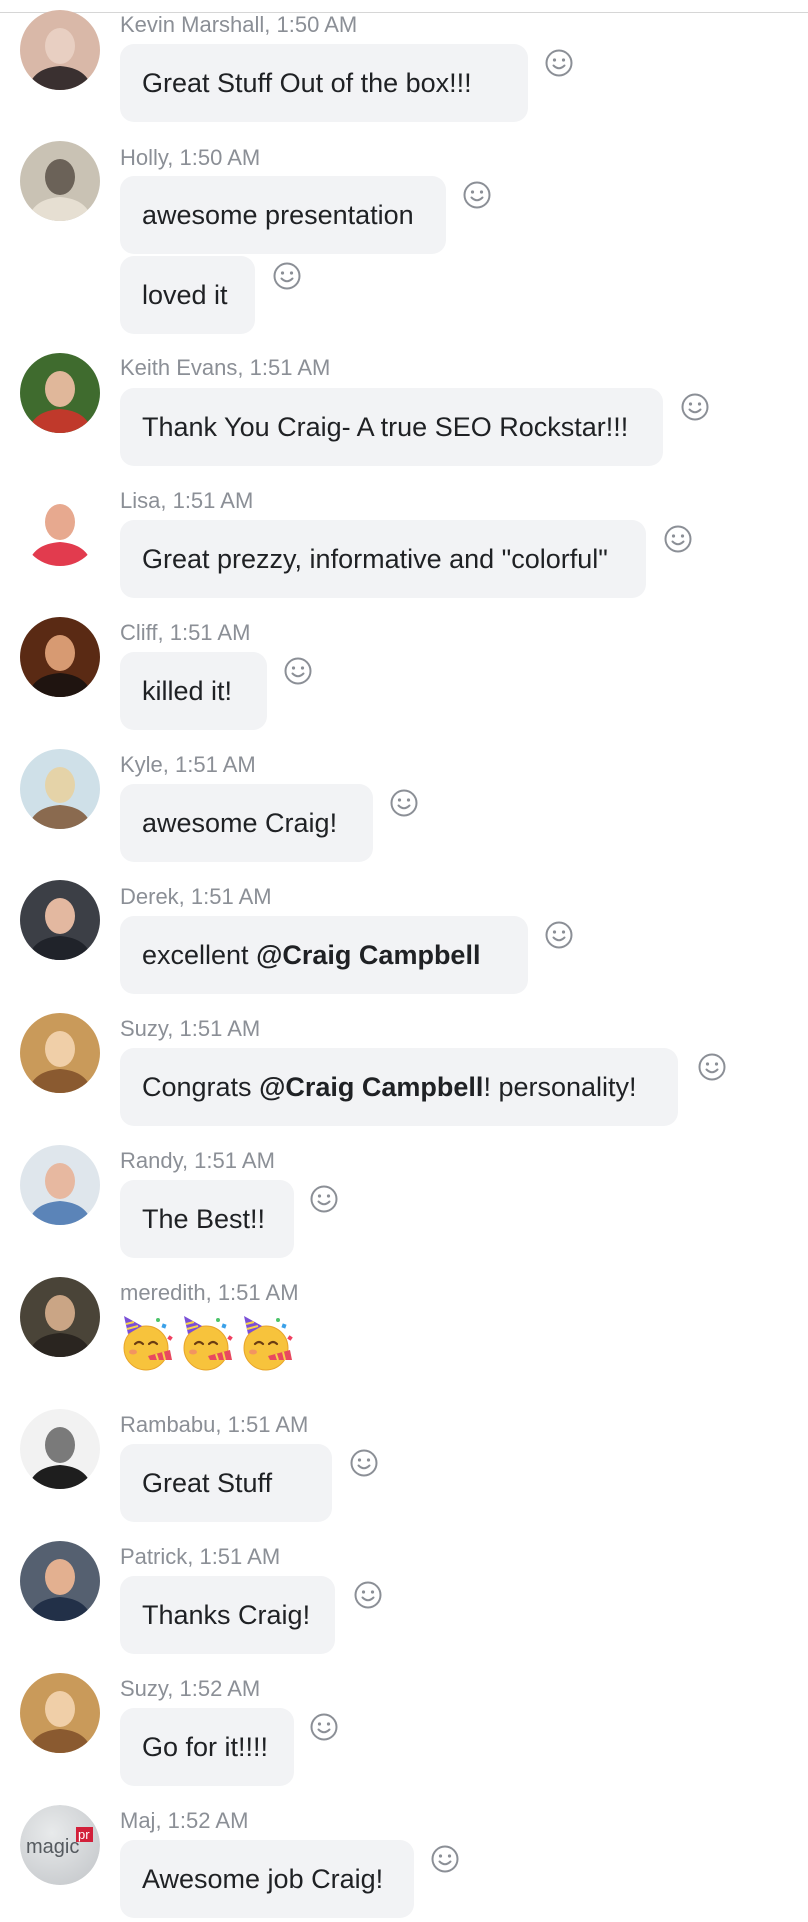 This screenshot has width=808, height=1922. Describe the element at coordinates (239, 24) in the screenshot. I see `message-sender-time: Kevin Marshall, 1:50 AM` at that location.